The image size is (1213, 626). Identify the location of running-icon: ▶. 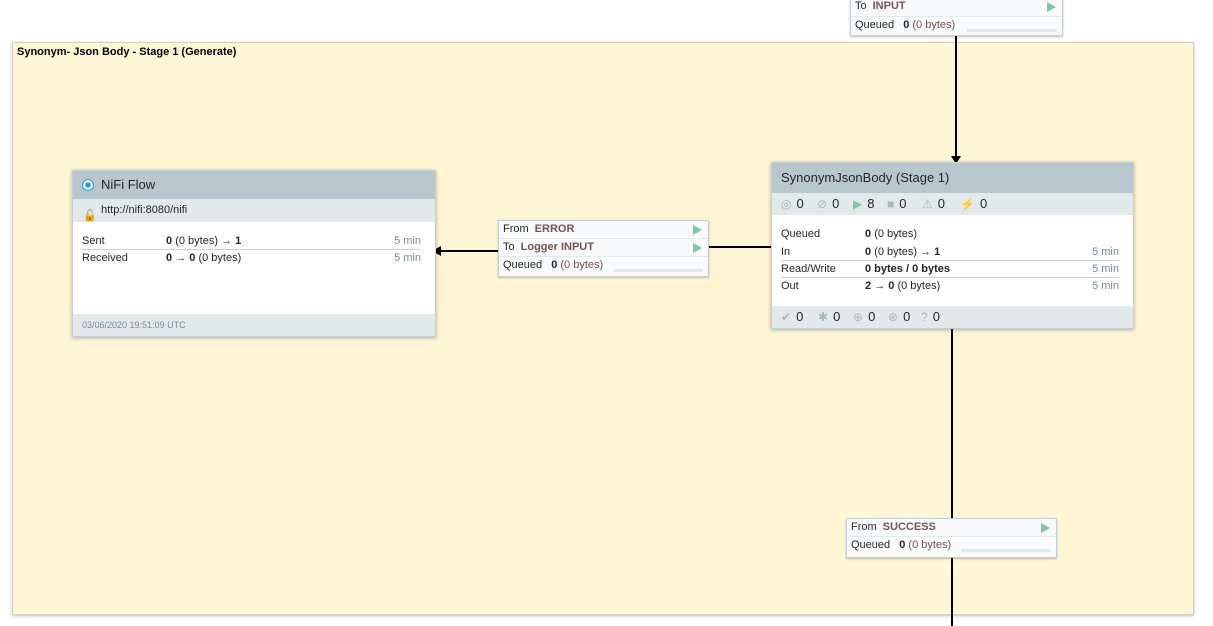
(858, 204).